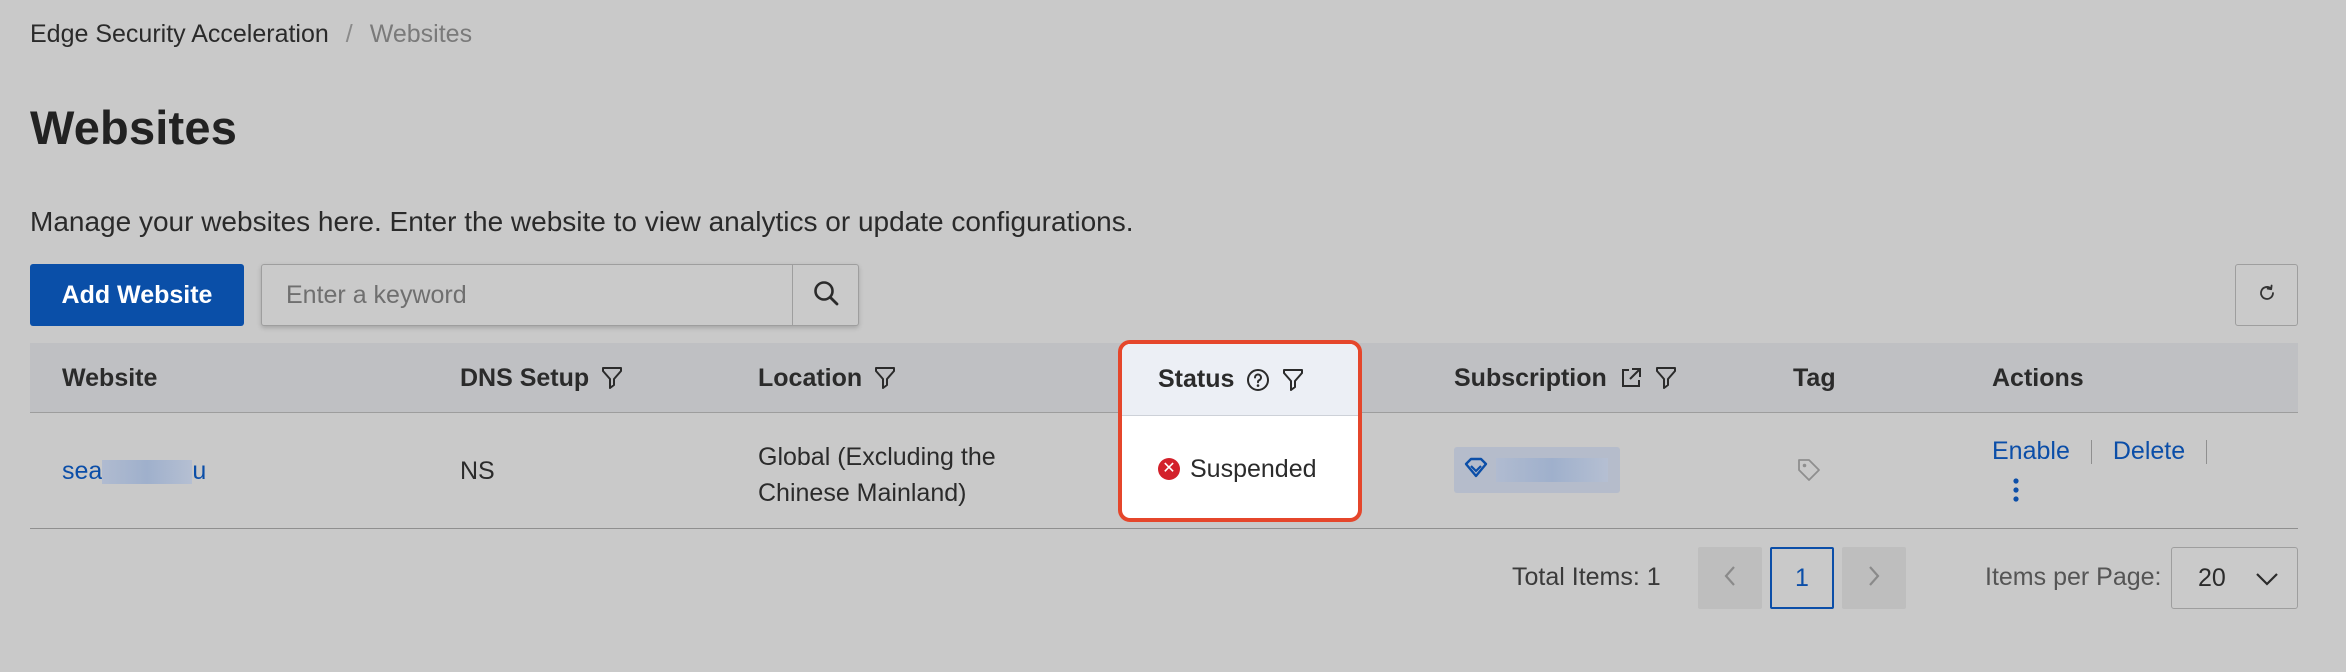 The width and height of the screenshot is (2346, 672). I want to click on column-location: Location, so click(827, 378).